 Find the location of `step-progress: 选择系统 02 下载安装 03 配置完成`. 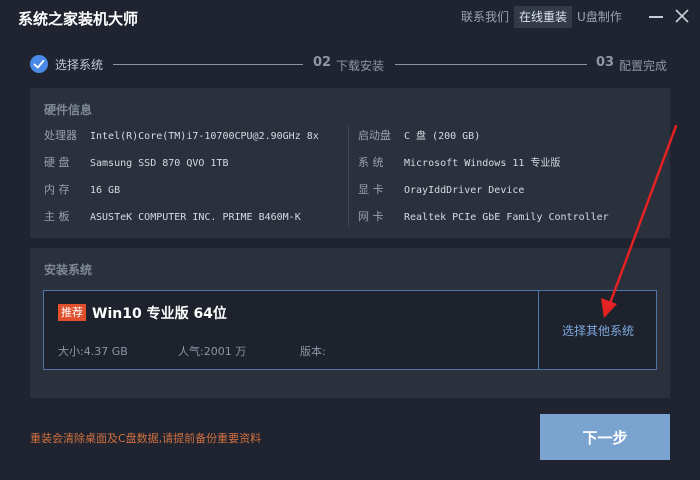

step-progress: 选择系统 02 下载安装 03 配置完成 is located at coordinates (350, 65).